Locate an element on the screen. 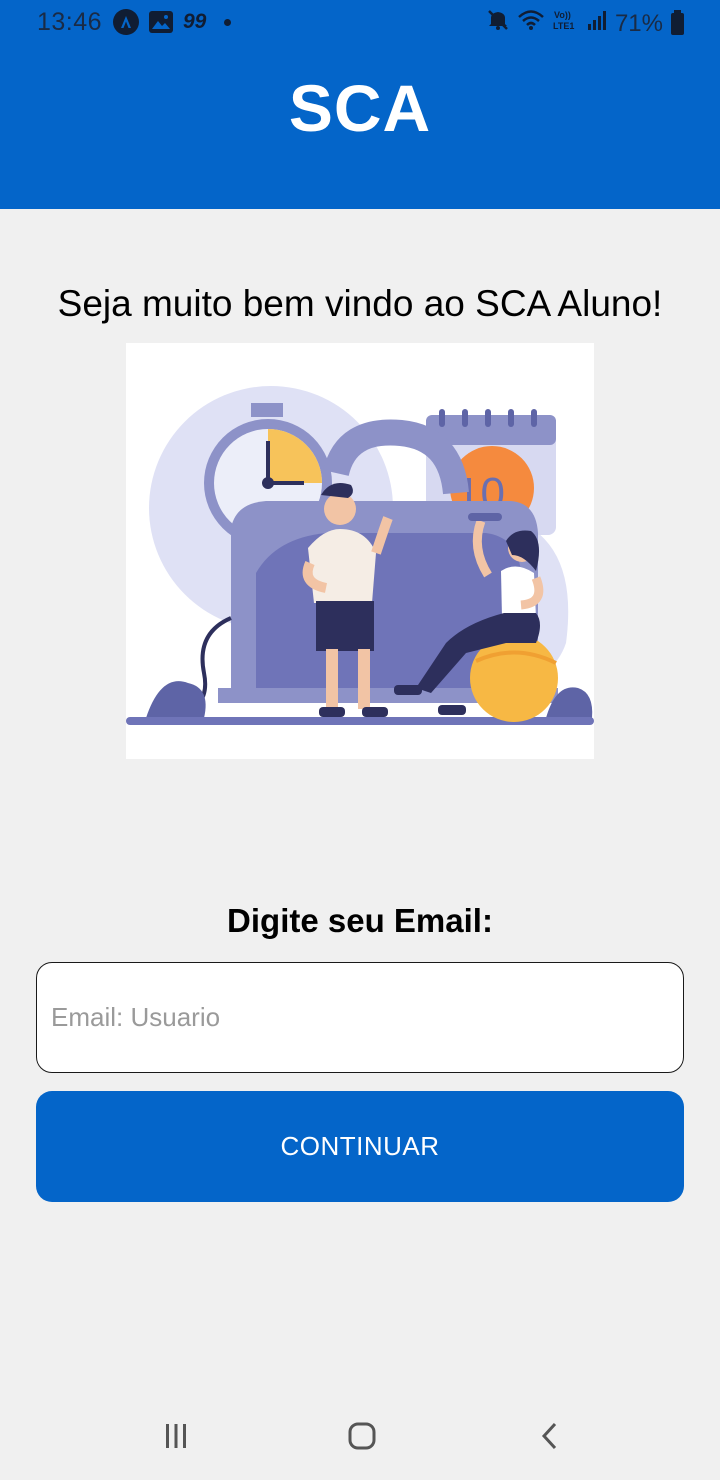 This screenshot has height=1480, width=720. svg-text: Vo)) is located at coordinates (562, 15).